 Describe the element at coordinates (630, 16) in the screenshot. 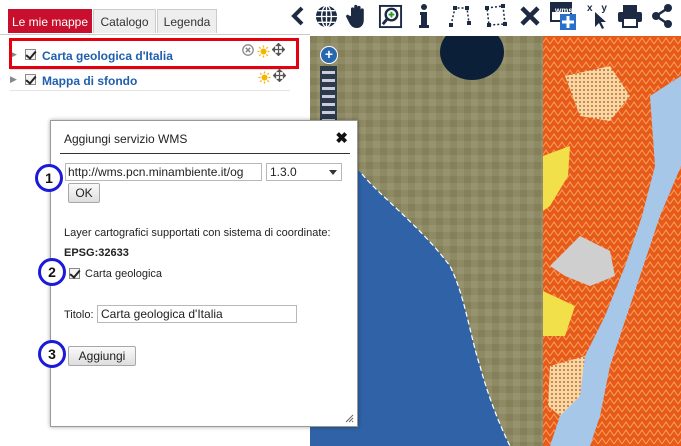

I see `print-icon` at that location.